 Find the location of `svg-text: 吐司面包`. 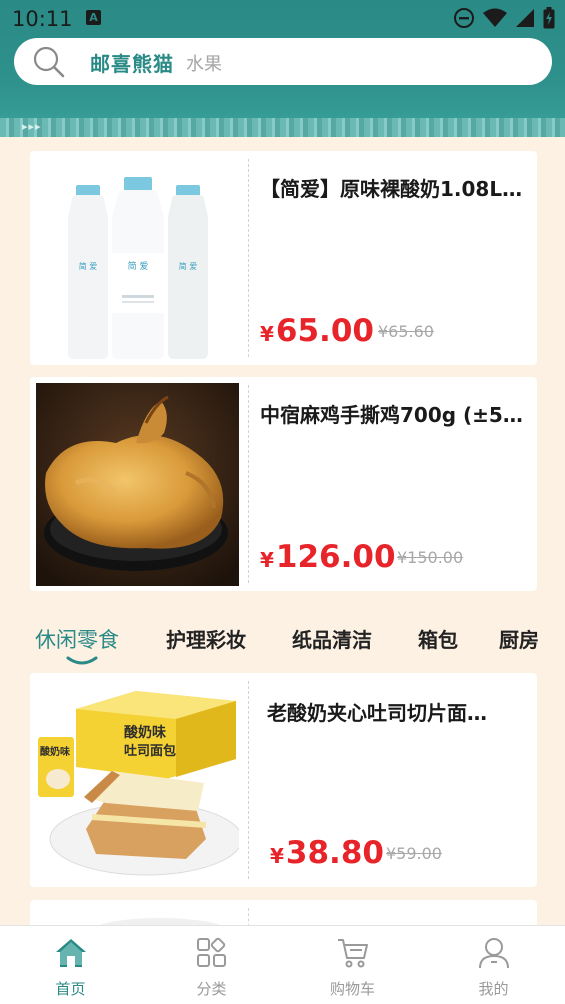

svg-text: 吐司面包 is located at coordinates (150, 751).